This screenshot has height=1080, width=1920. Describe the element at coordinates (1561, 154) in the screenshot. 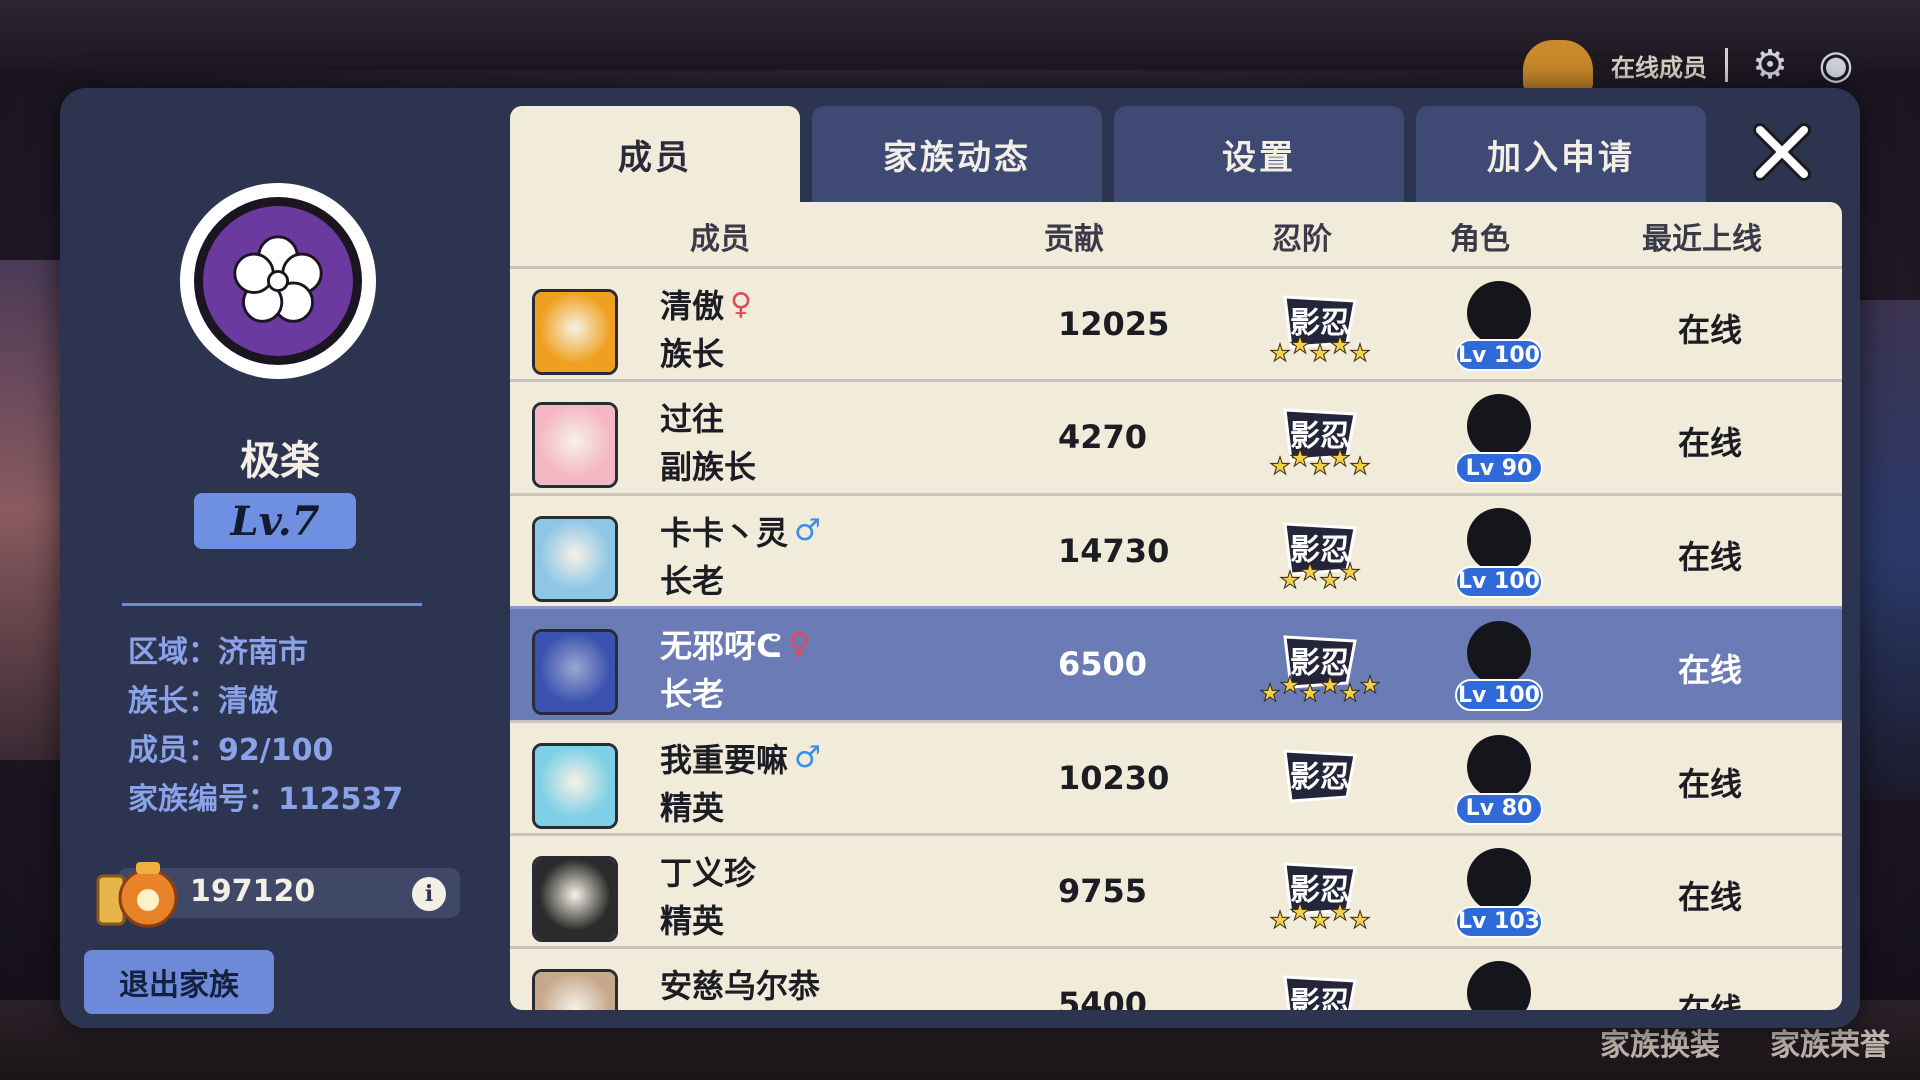

I see `tab-join-requests: 加入申请` at that location.